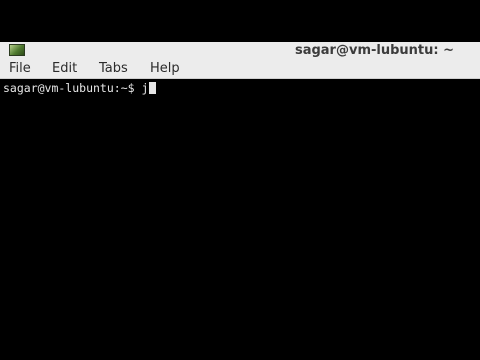  I want to click on menu-file: File, so click(20, 69).